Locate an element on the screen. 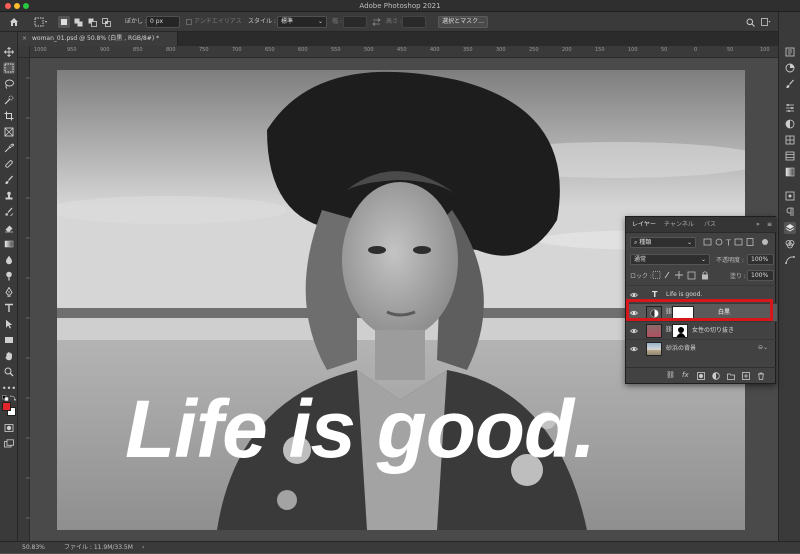 The height and width of the screenshot is (554, 800). new-layer-icon is located at coordinates (746, 376).